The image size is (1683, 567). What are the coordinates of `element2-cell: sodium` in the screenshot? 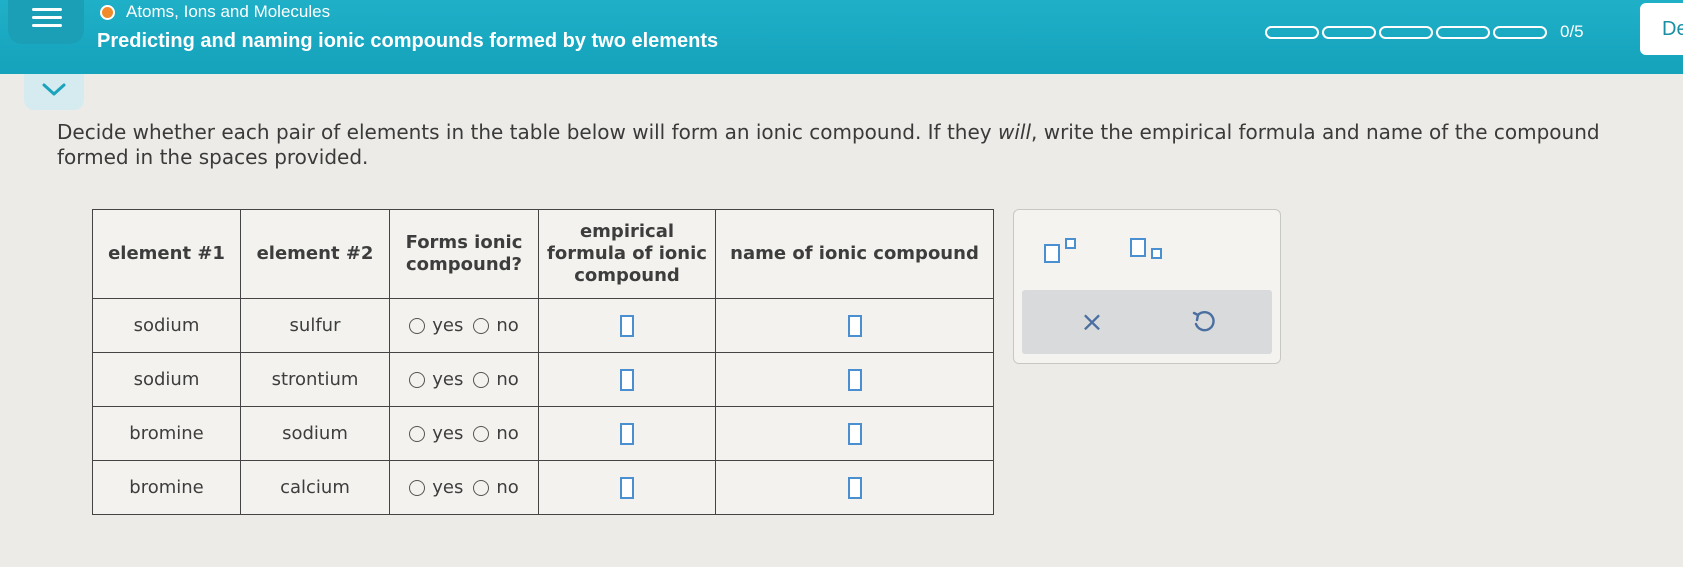 It's located at (315, 433).